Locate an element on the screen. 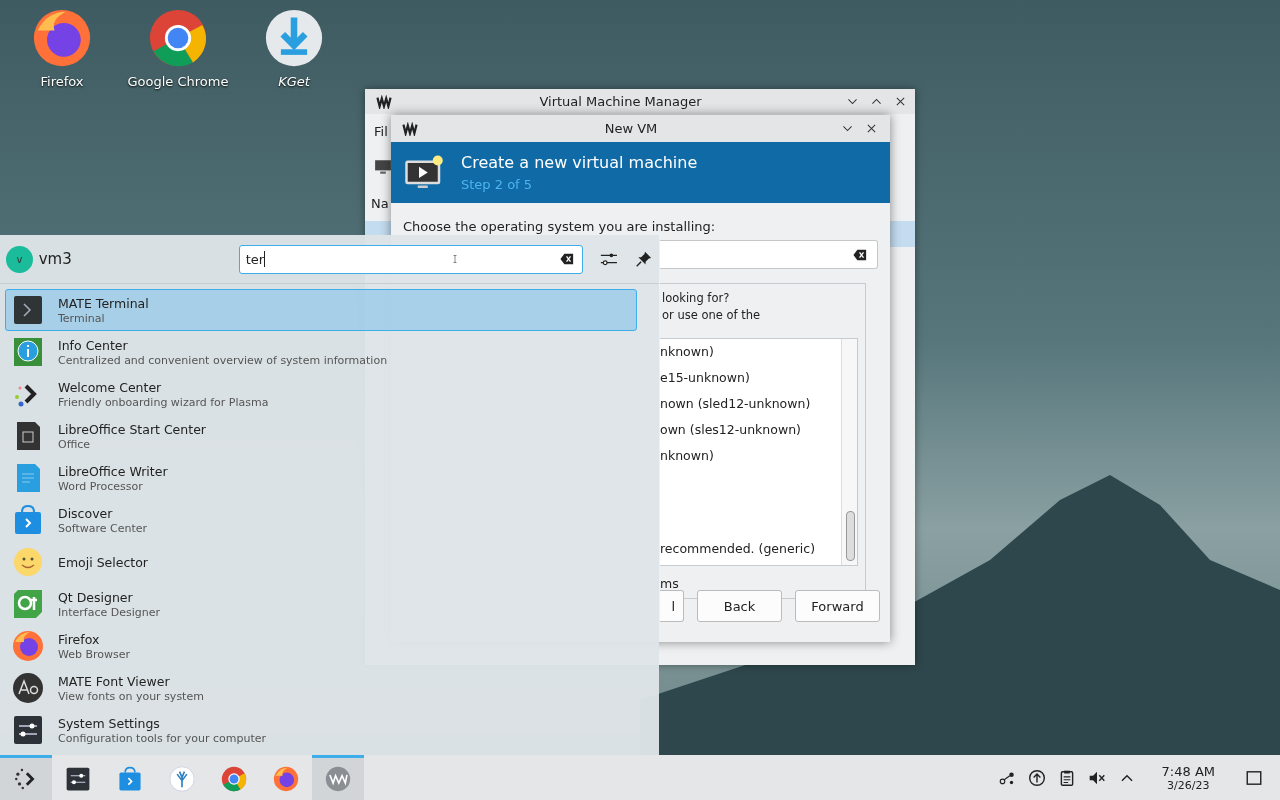  app-name: MATE Font Viewer is located at coordinates (114, 681).